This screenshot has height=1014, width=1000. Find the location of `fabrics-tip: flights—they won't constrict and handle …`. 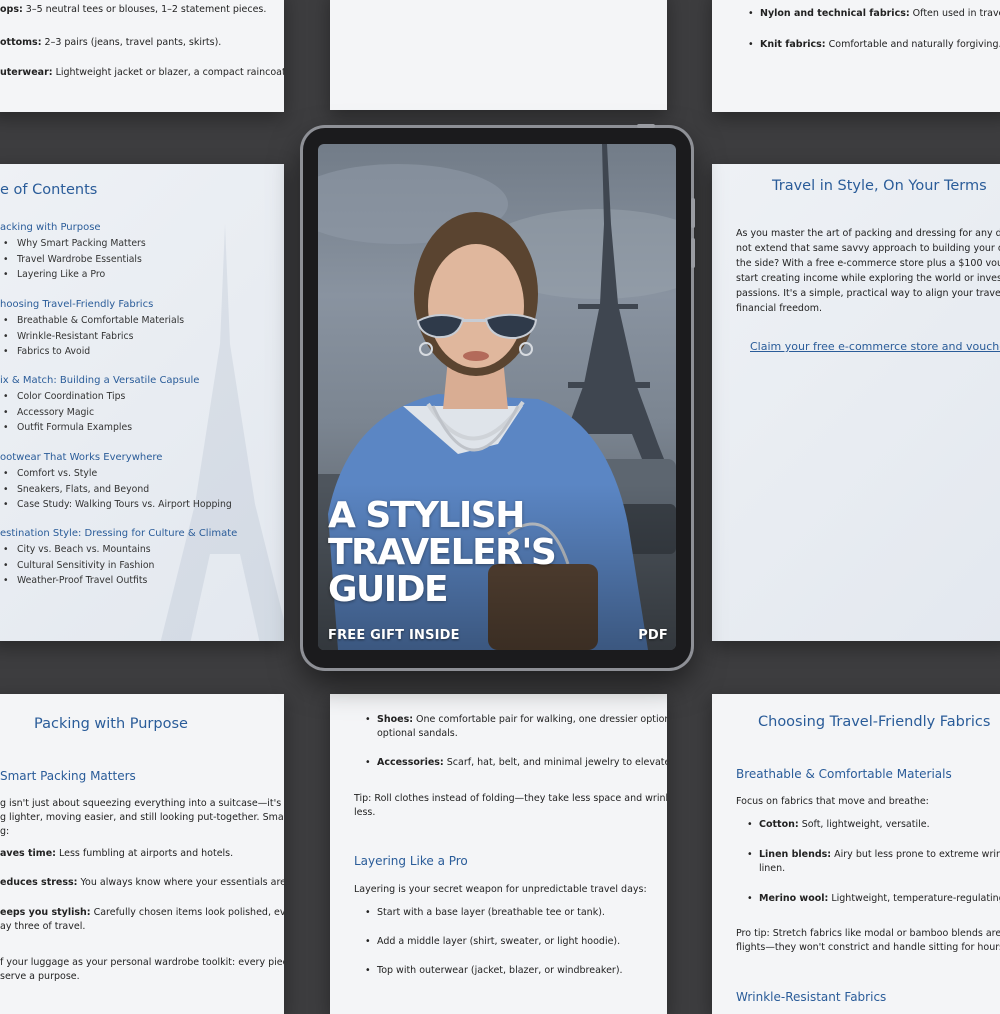

fabrics-tip: flights—they won't constrict and handle … is located at coordinates (868, 947).